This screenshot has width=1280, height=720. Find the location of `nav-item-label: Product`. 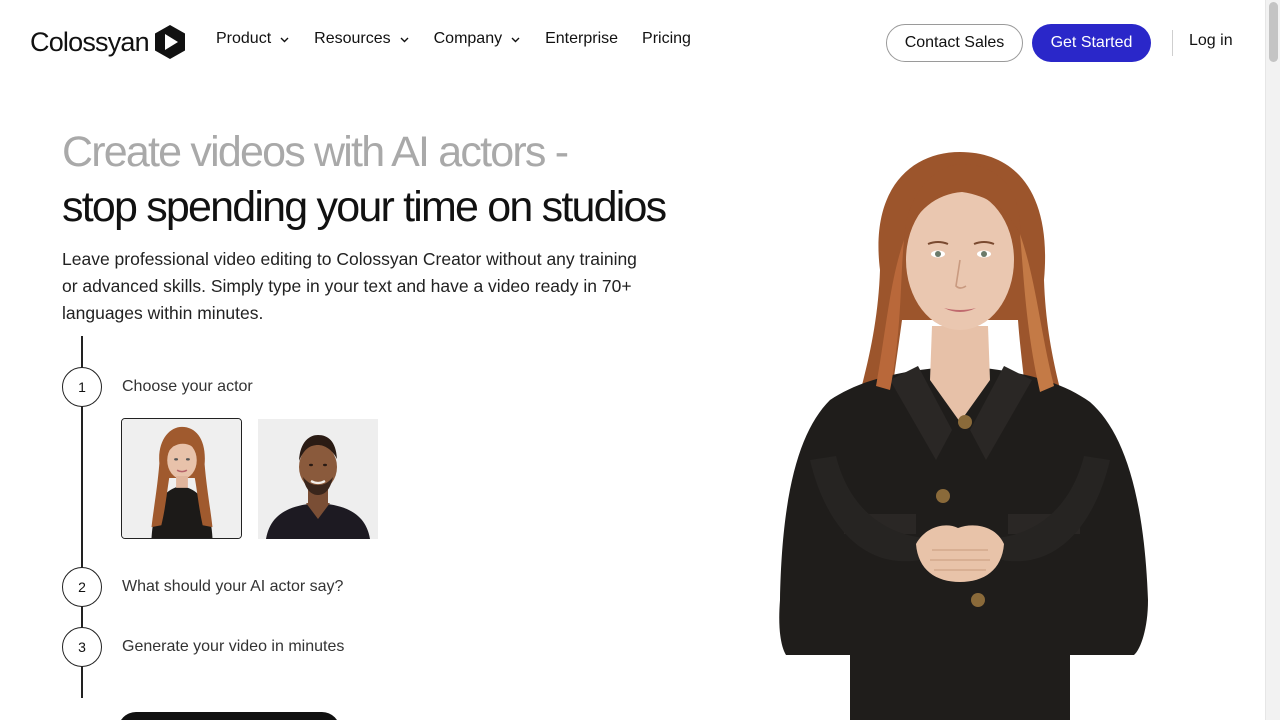

nav-item-label: Product is located at coordinates (244, 38).